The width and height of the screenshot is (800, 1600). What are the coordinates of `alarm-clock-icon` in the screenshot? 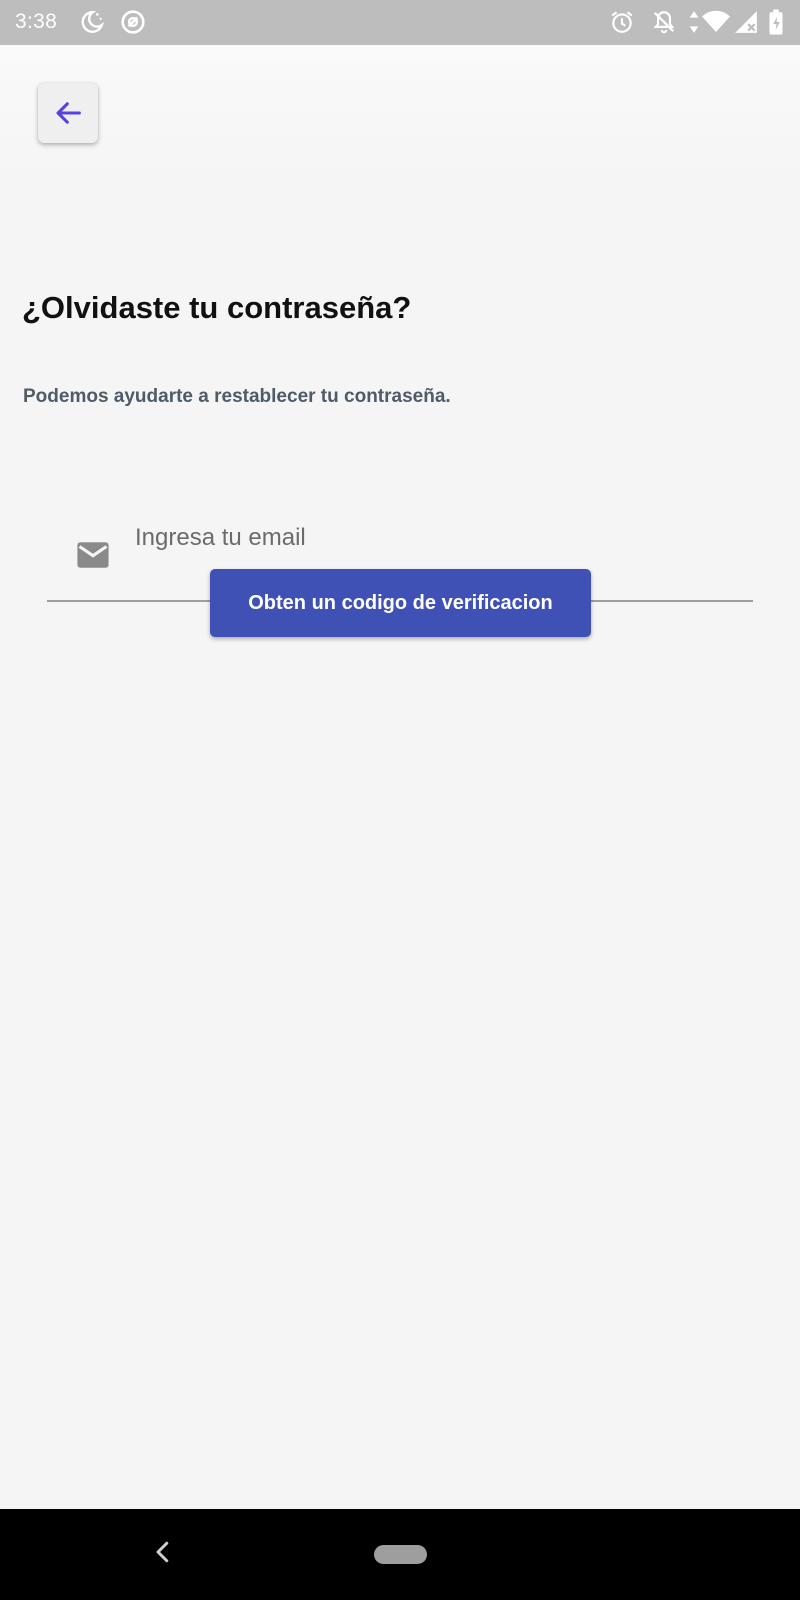 It's located at (622, 22).